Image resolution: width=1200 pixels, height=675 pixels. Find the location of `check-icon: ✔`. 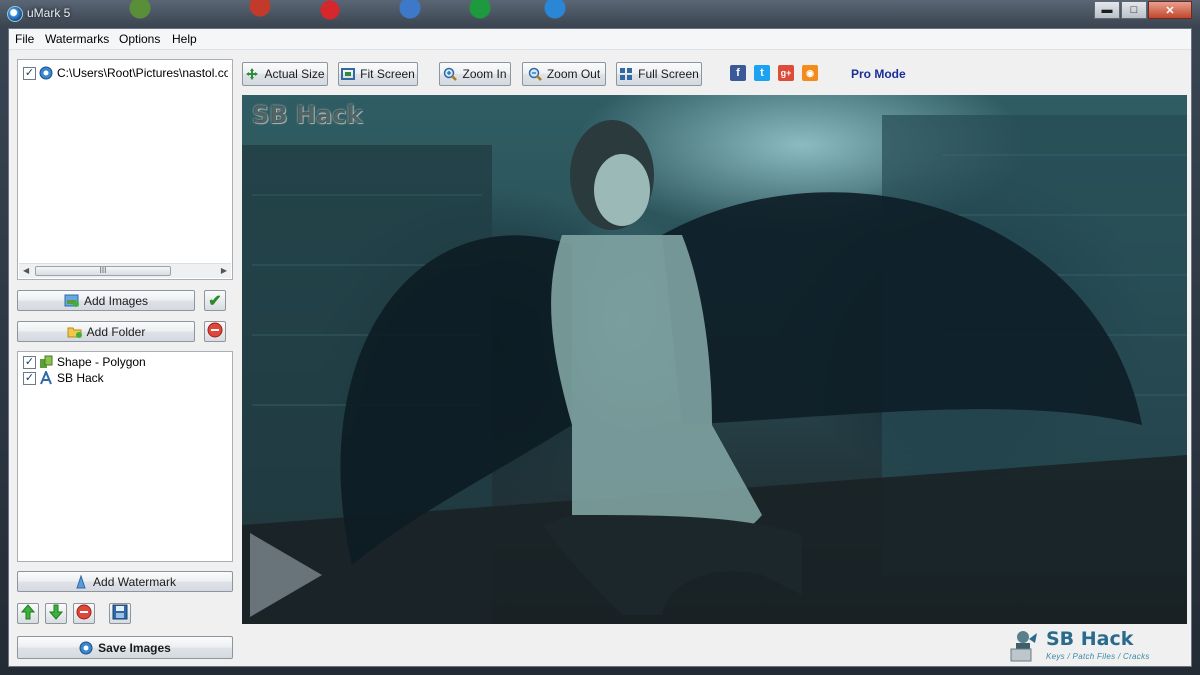

check-icon: ✔ is located at coordinates (215, 301).